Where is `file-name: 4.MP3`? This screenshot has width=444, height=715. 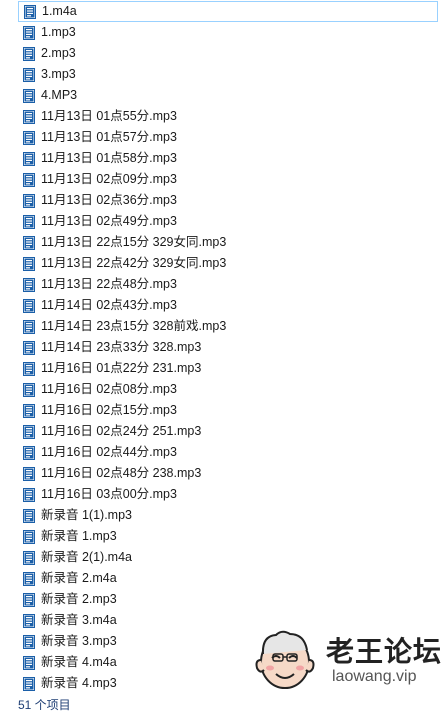
file-name: 4.MP3 is located at coordinates (59, 95).